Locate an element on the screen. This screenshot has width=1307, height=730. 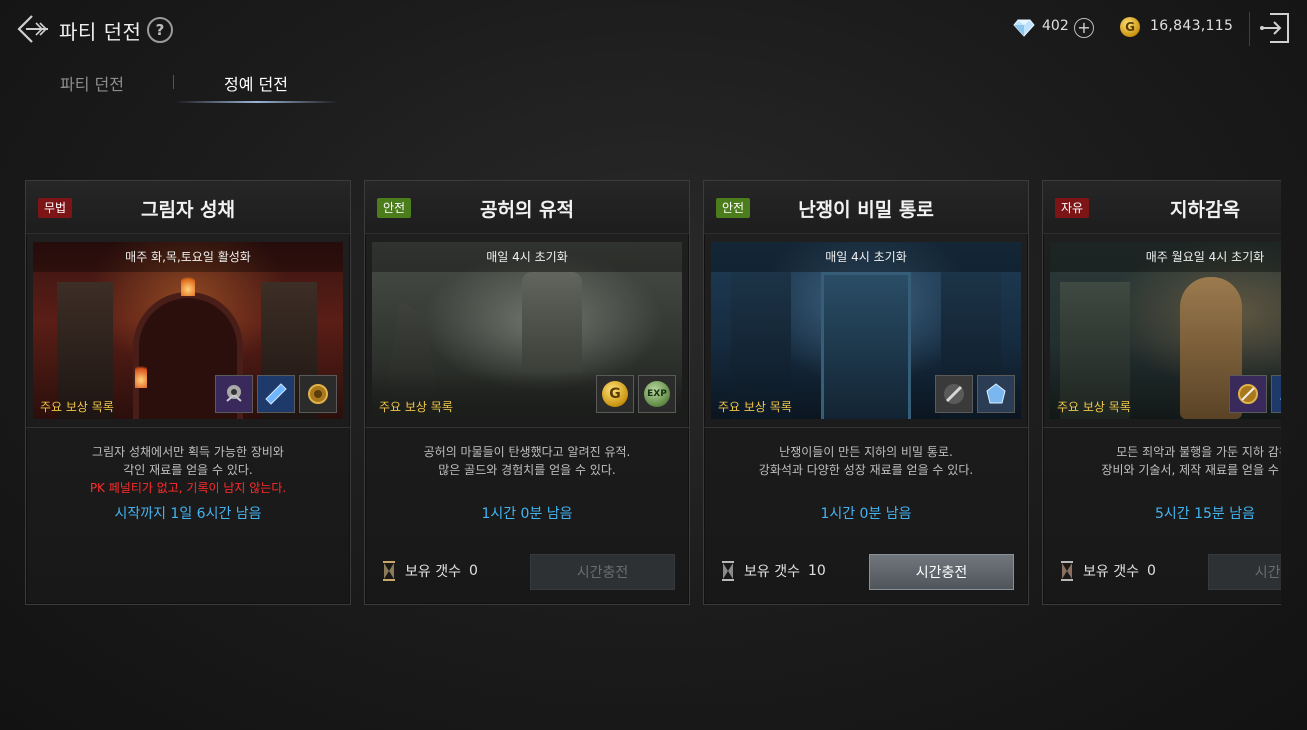
description-line: 각인 재료를 얻을 수 있다. is located at coordinates (188, 470).